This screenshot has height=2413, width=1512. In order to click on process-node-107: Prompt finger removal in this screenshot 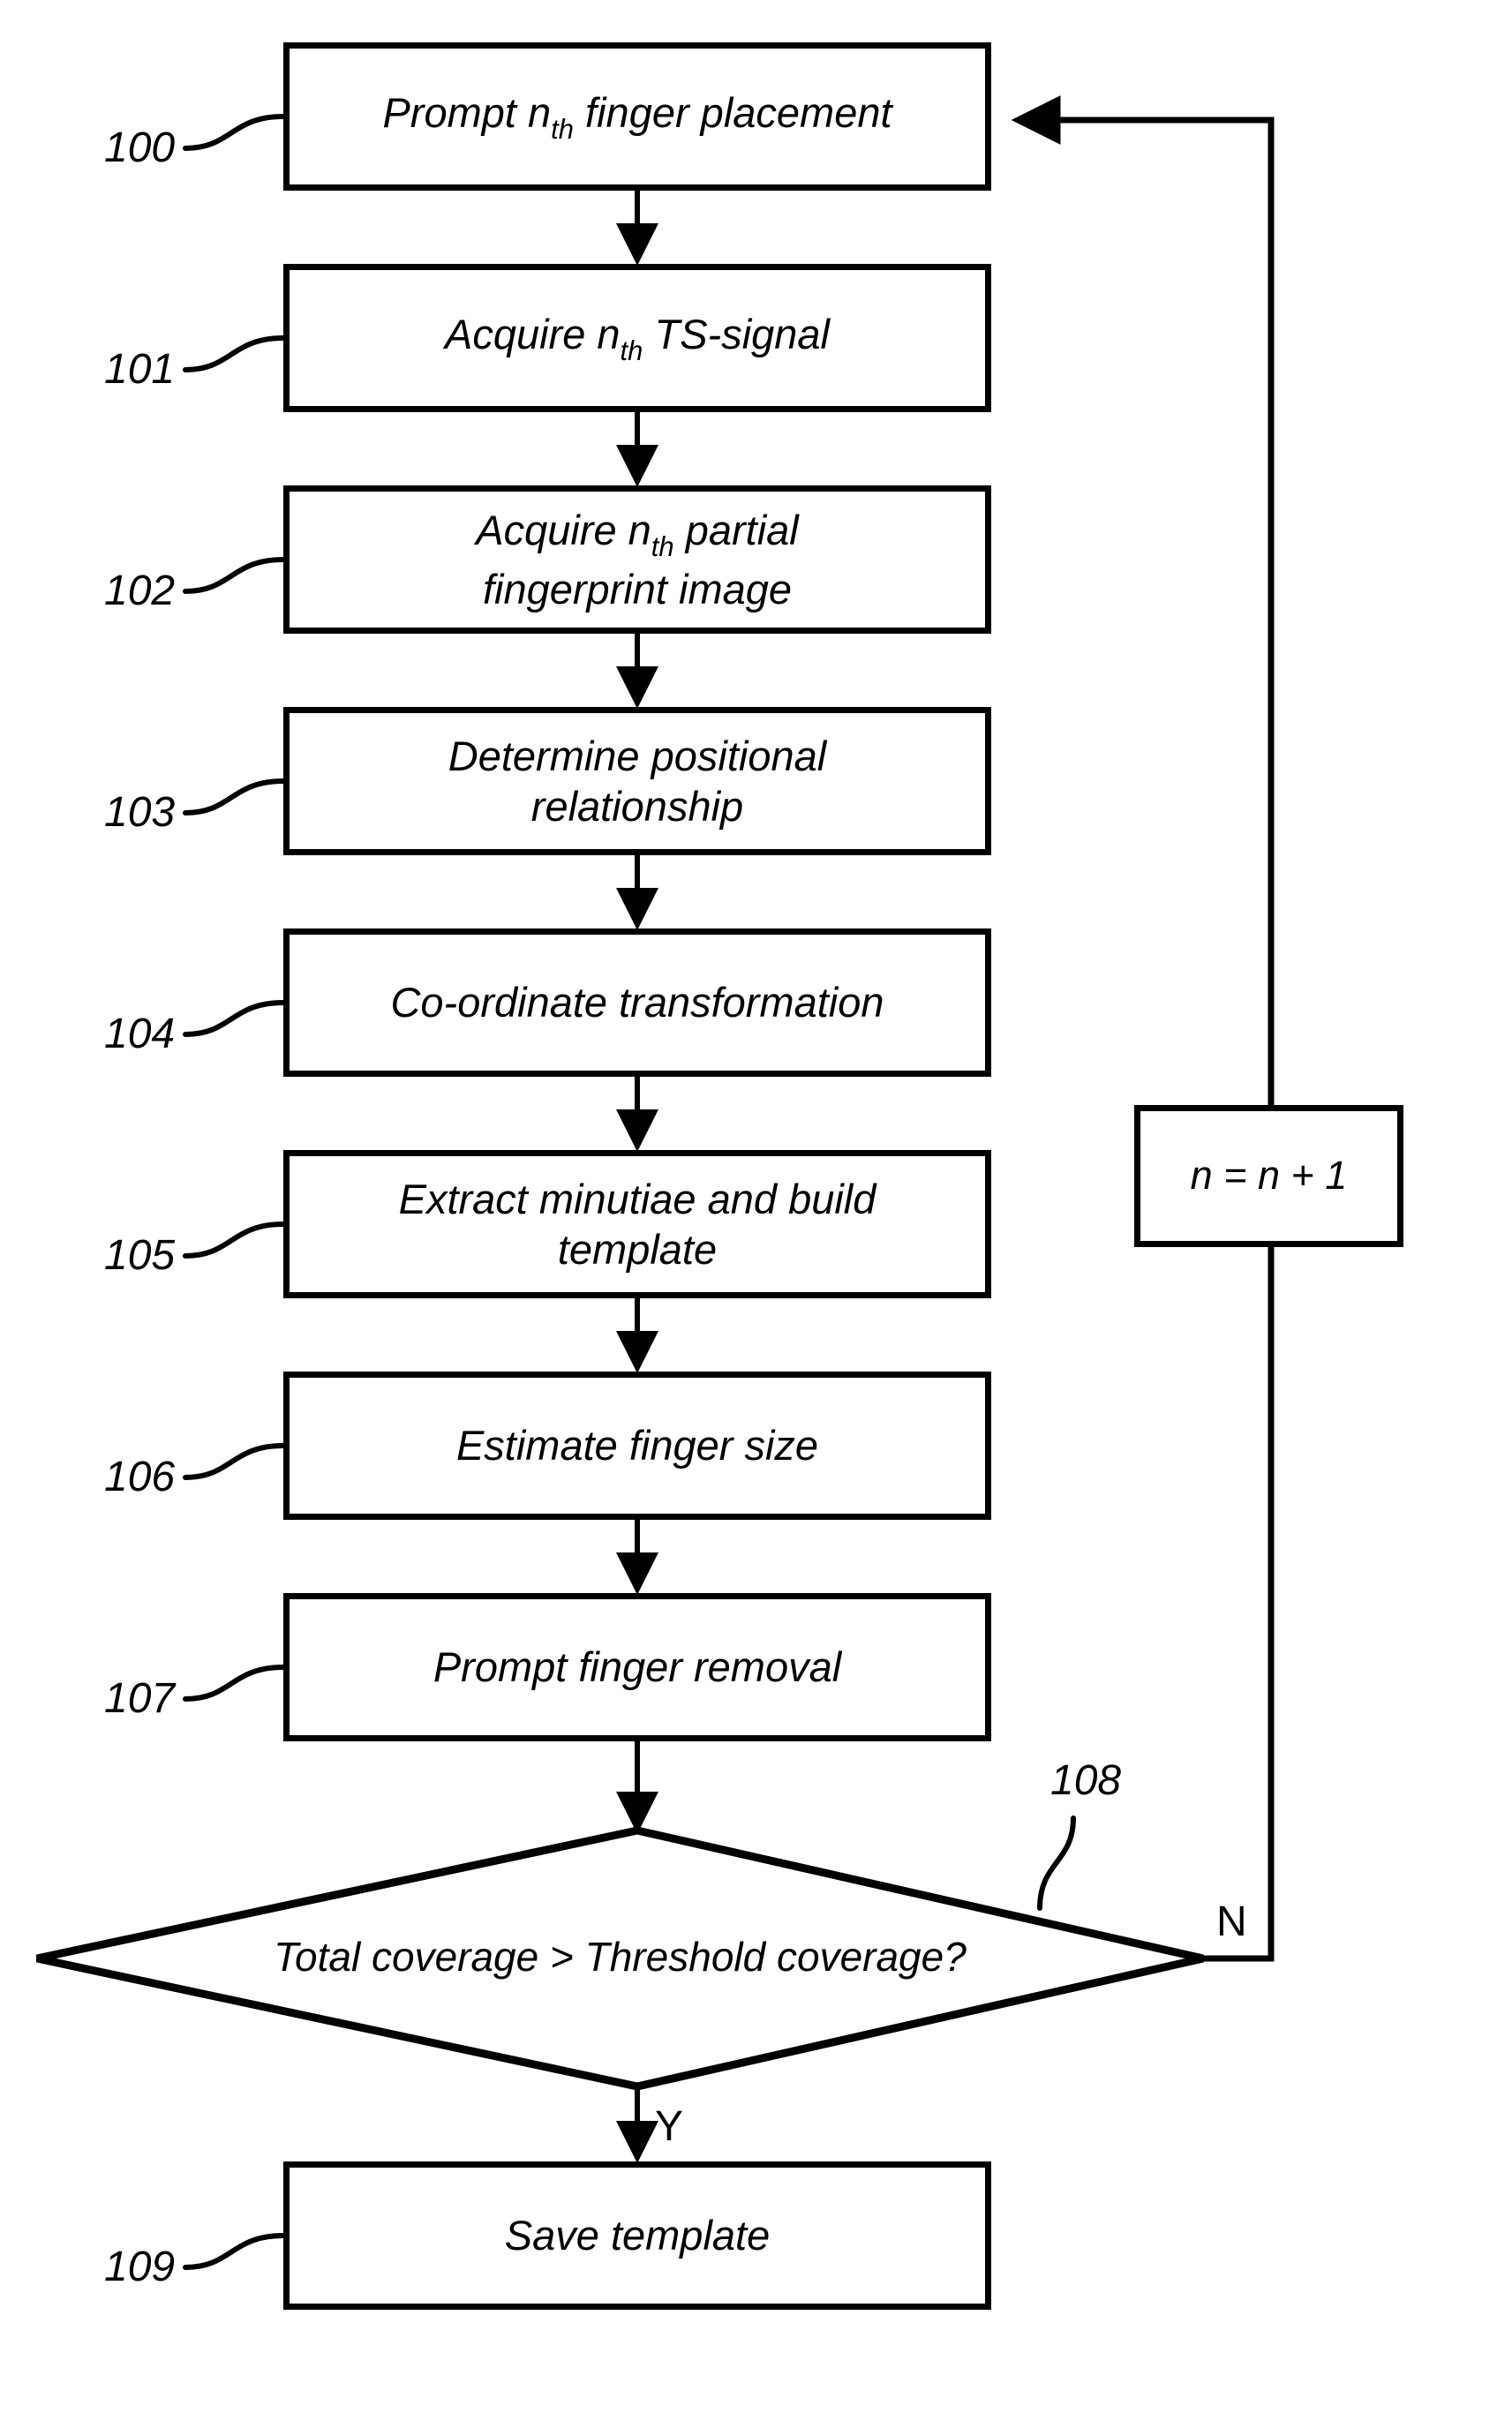, I will do `click(637, 1667)`.